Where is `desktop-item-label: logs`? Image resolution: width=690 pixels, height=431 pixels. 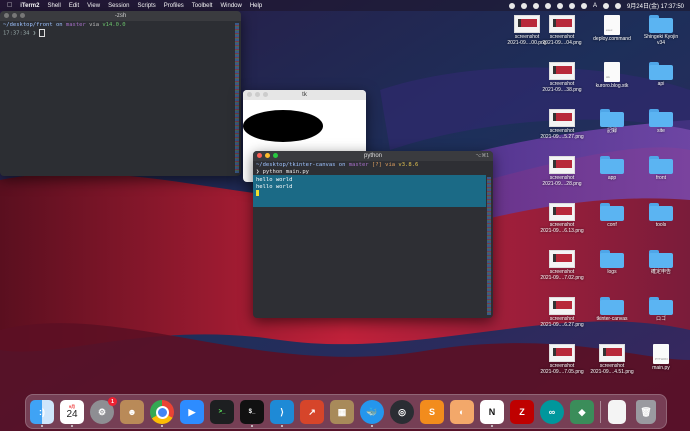 desktop-item-label: logs is located at coordinates (612, 272).